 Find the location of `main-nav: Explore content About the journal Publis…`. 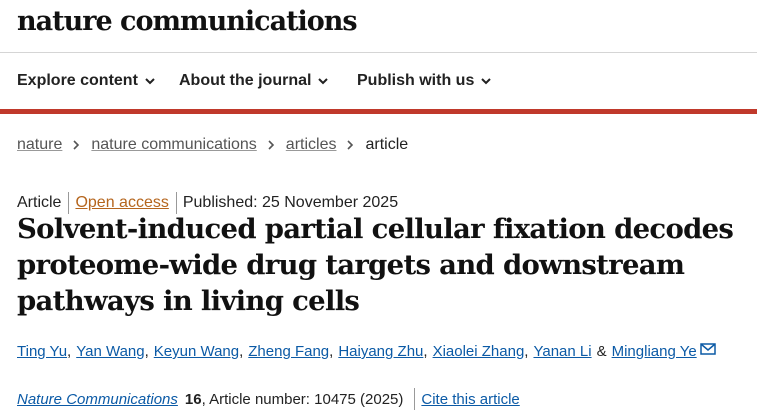

main-nav: Explore content About the journal Publis… is located at coordinates (378, 81).